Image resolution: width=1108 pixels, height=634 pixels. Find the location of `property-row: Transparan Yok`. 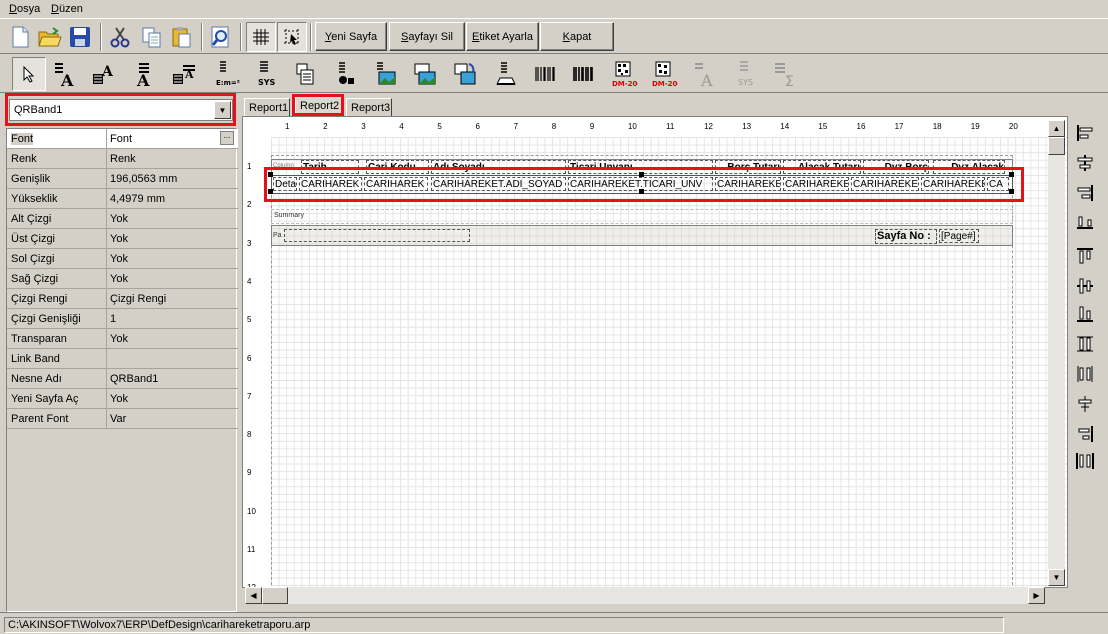

property-row: Transparan Yok is located at coordinates (122, 339).